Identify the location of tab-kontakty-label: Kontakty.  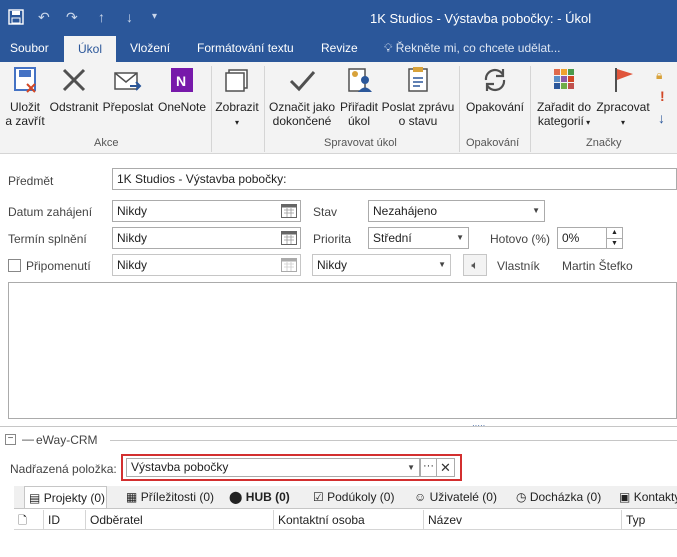
(655, 497).